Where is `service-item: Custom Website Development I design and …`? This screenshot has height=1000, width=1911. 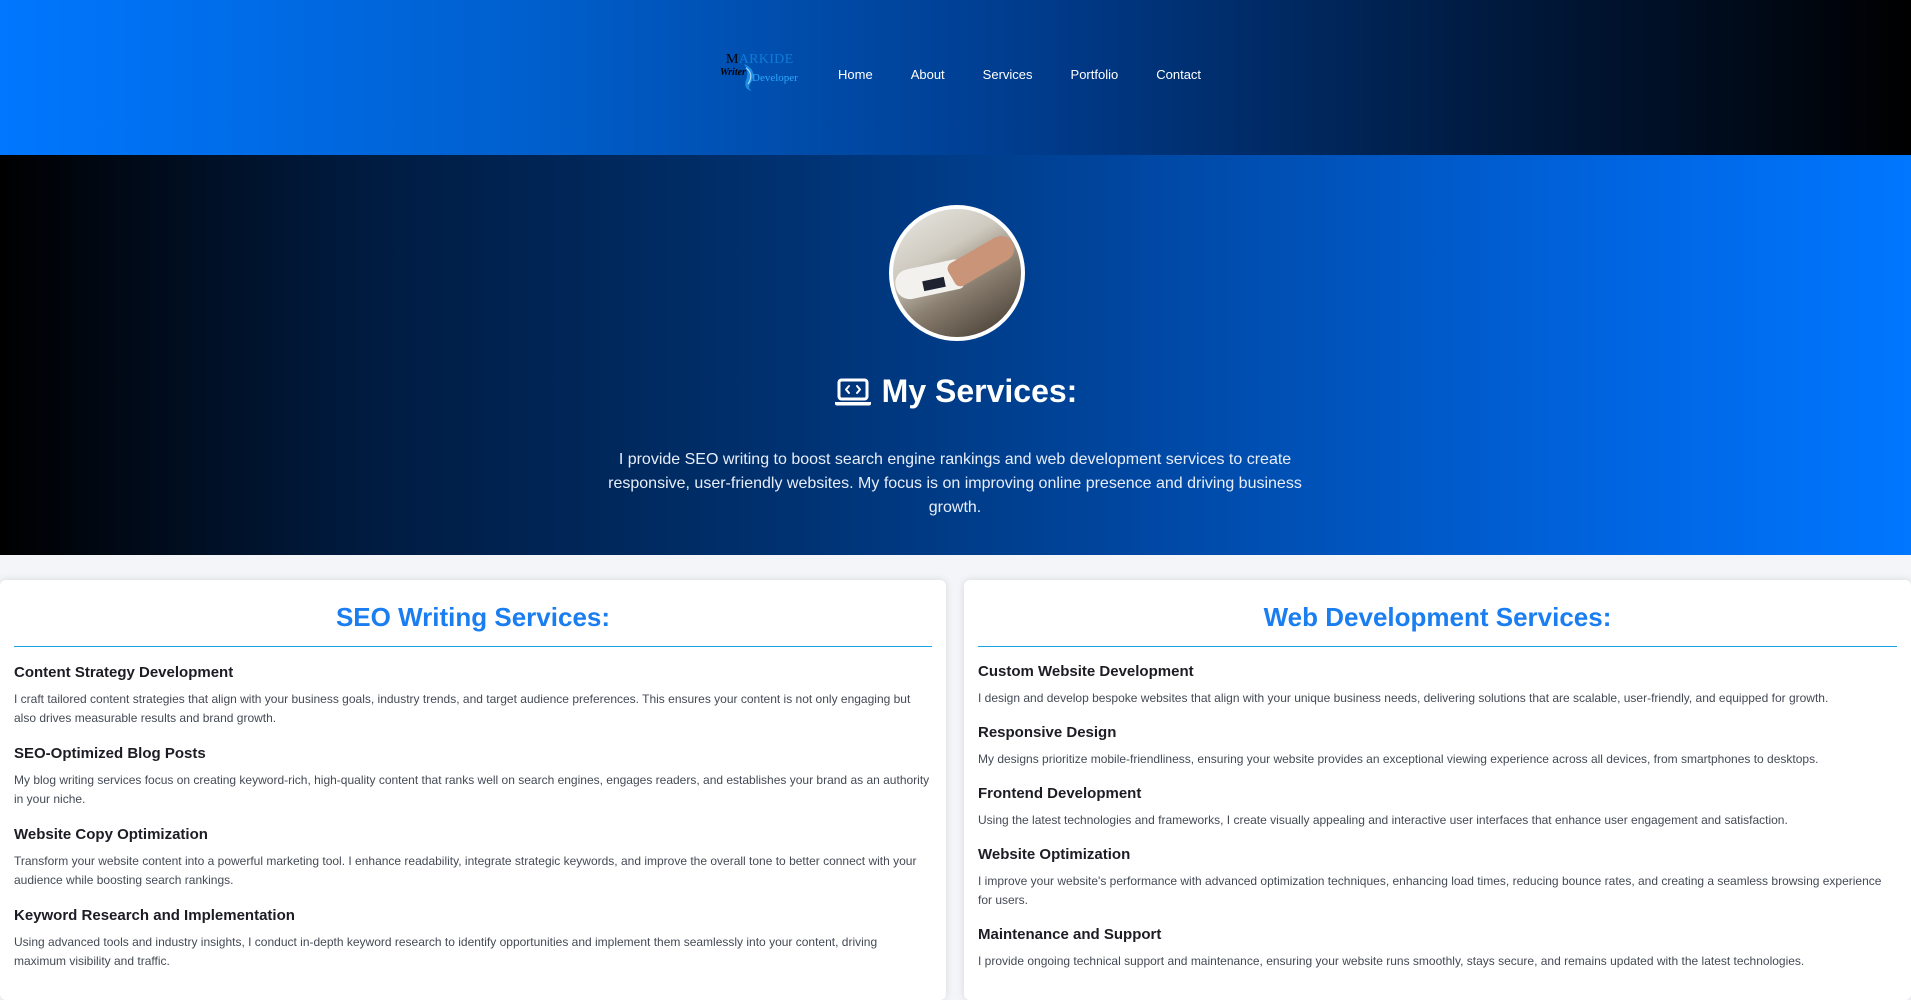
service-item: Custom Website Development I design and … is located at coordinates (1437, 685).